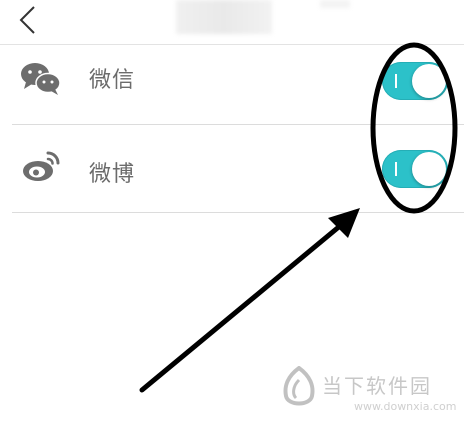  I want to click on watermark-logo, so click(299, 386).